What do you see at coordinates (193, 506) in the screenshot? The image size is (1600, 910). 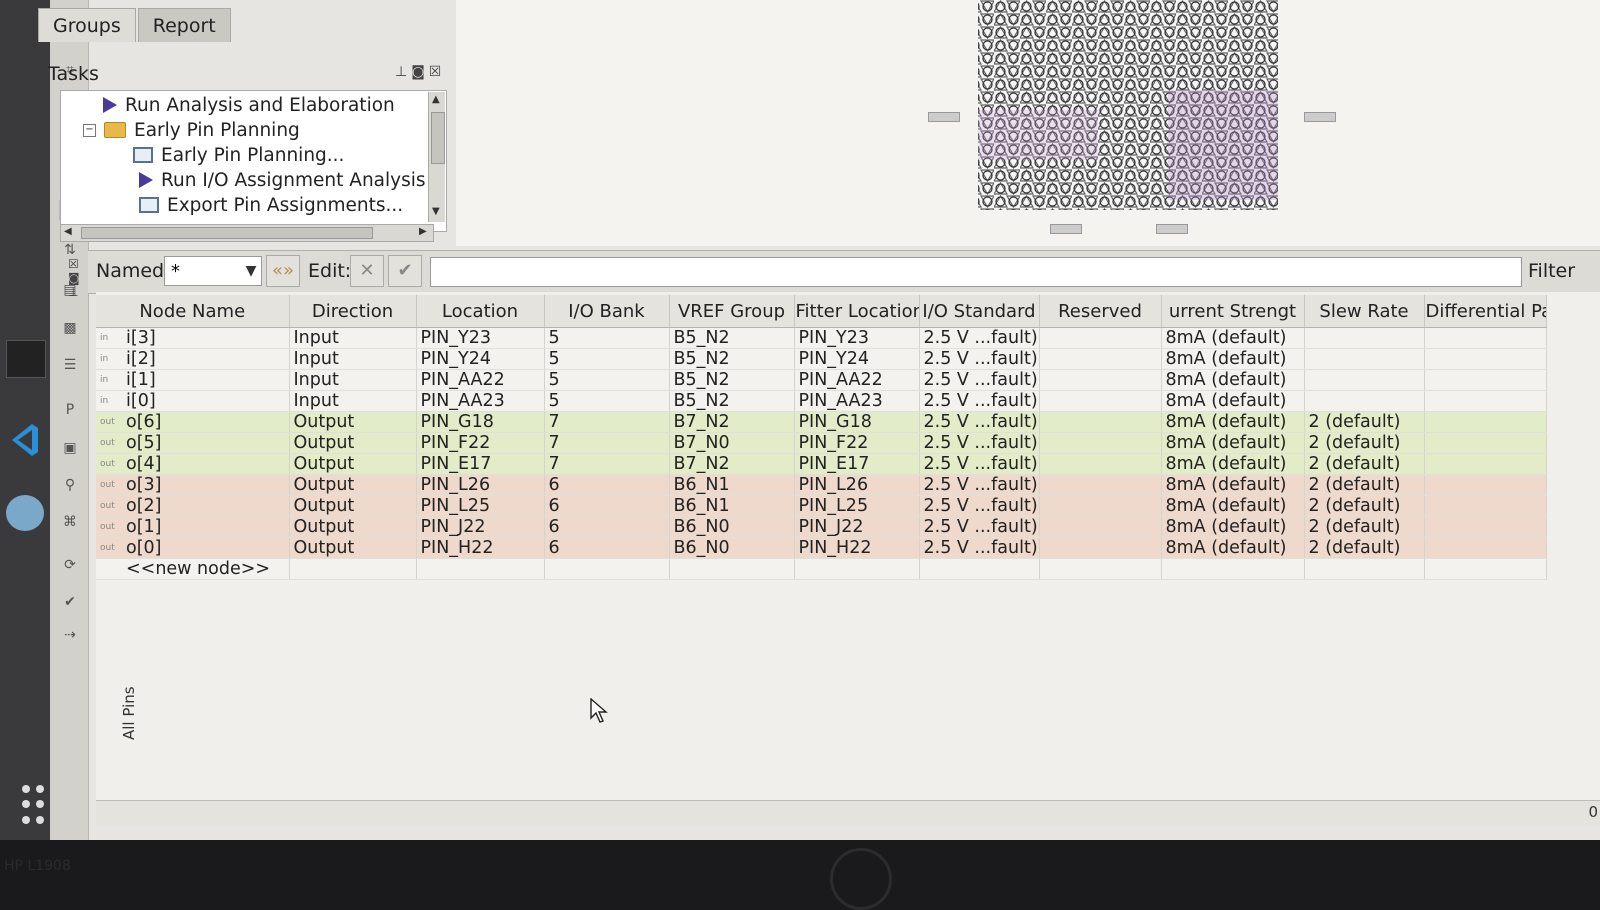 I see `cell-node-name: out o[2]` at bounding box center [193, 506].